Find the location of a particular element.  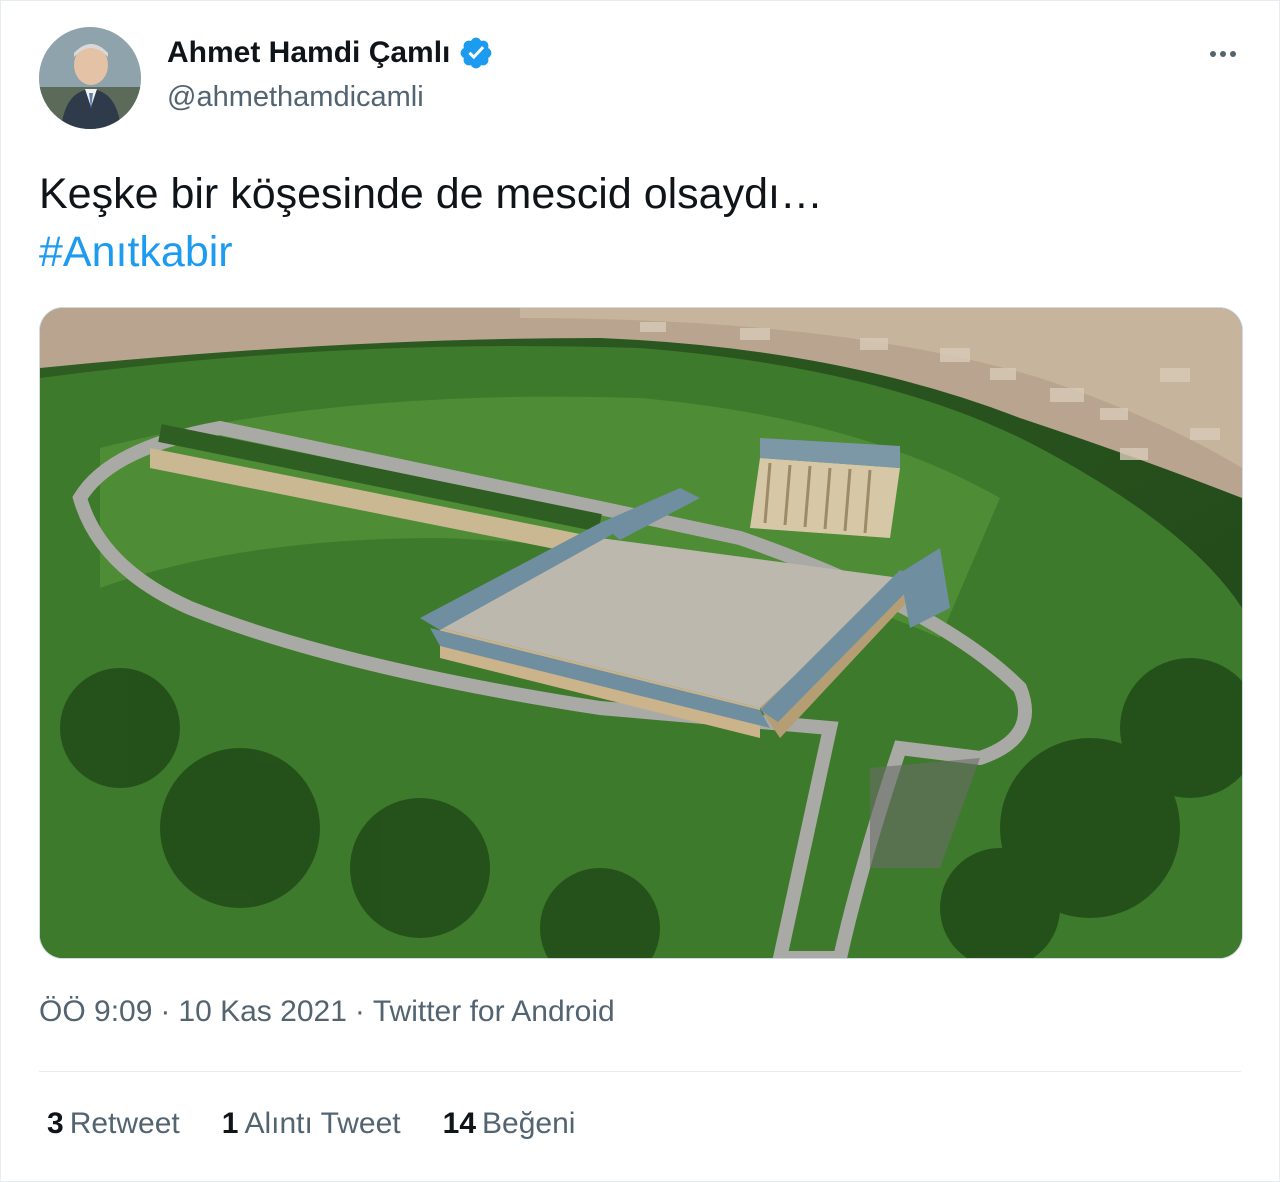

quotes-label: Alıntı Tweet is located at coordinates (322, 1123).